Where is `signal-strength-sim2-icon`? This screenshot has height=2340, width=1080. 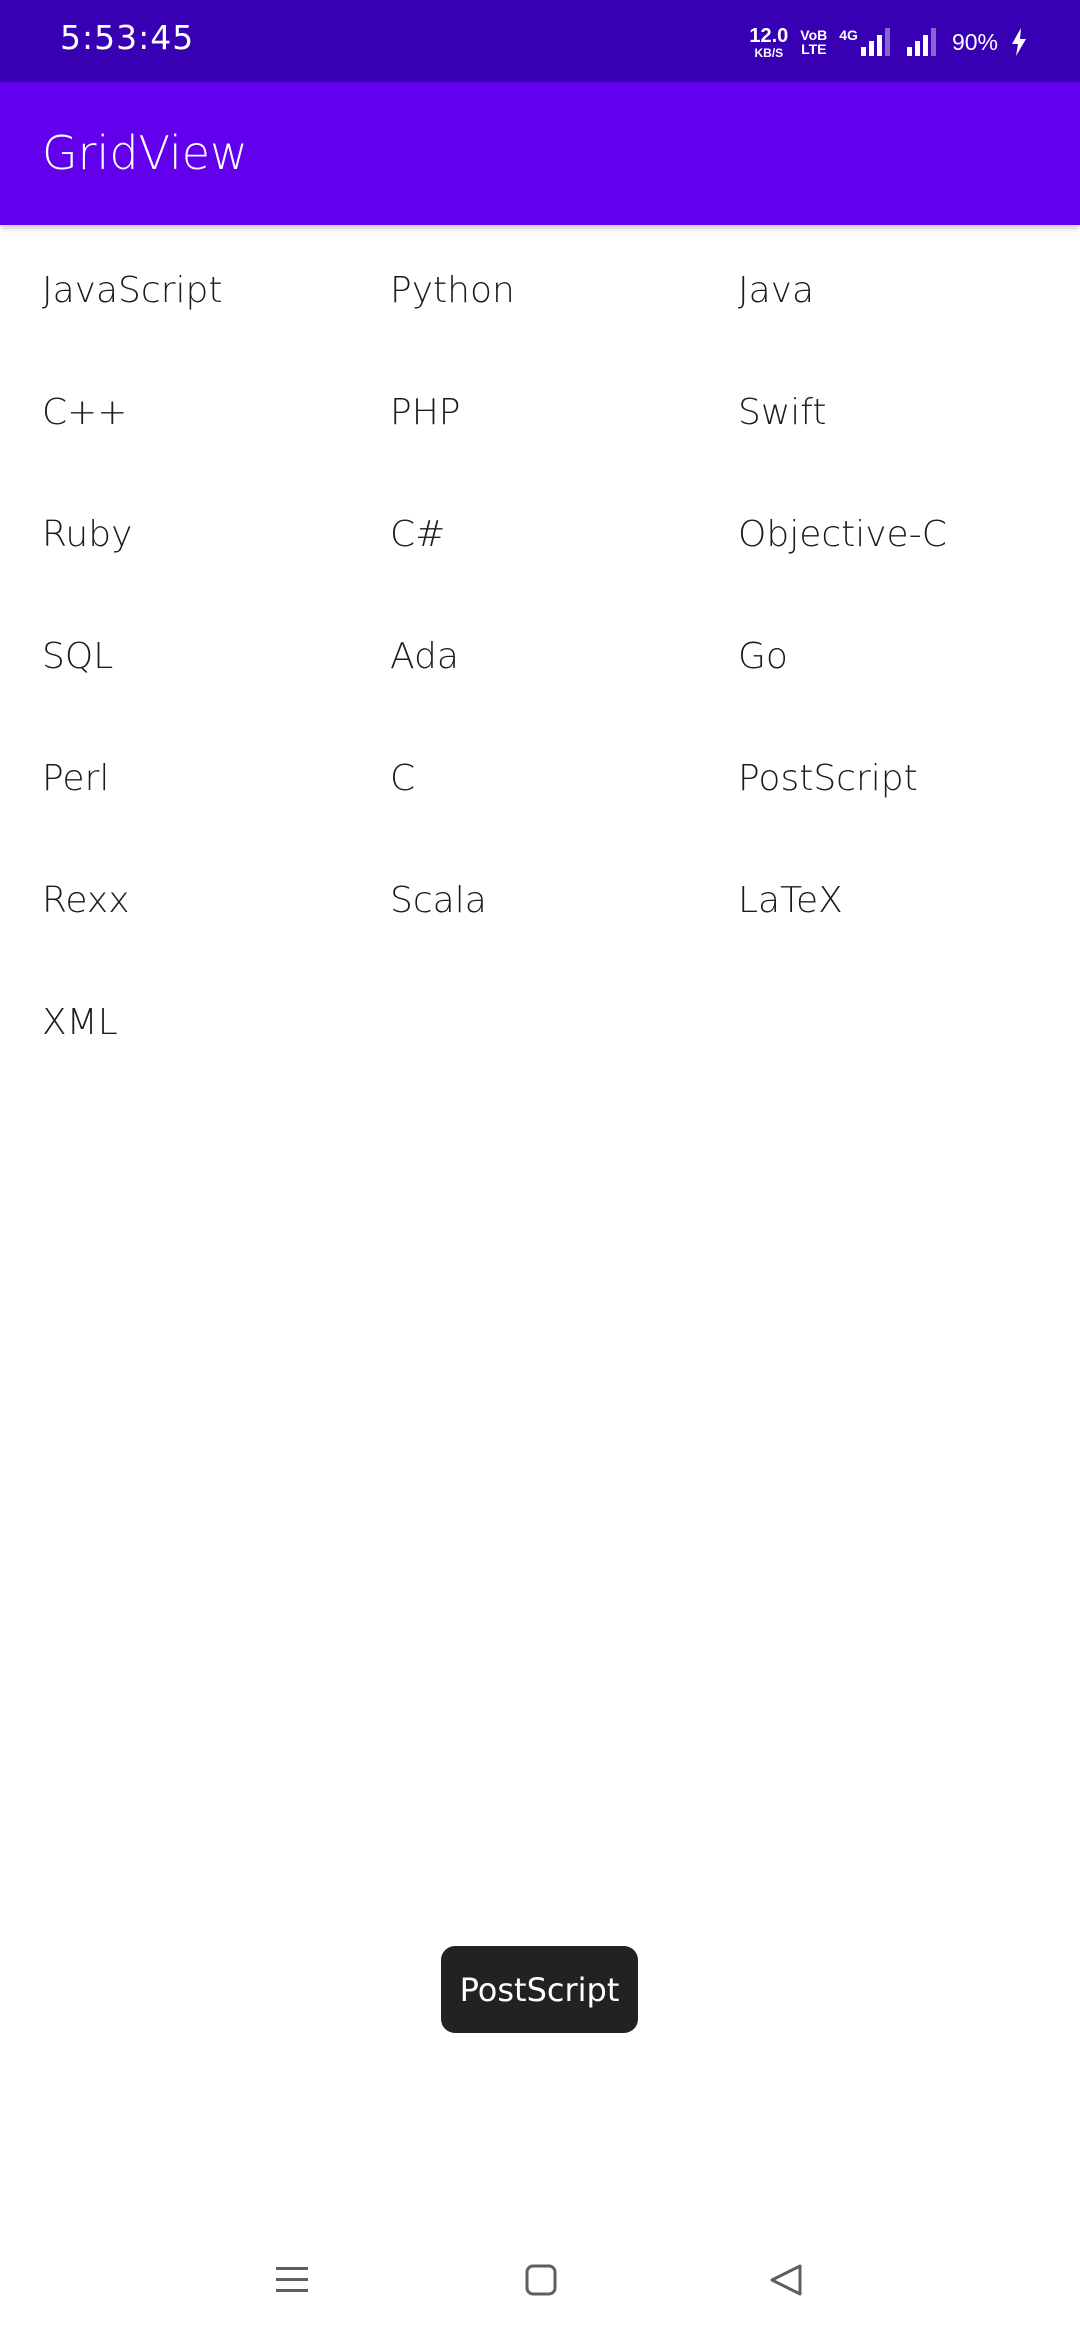 signal-strength-sim2-icon is located at coordinates (921, 42).